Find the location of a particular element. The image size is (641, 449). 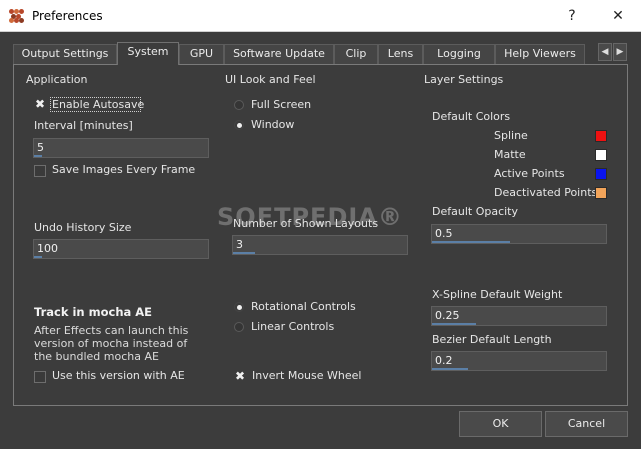

linear-controls-radio is located at coordinates (239, 327).